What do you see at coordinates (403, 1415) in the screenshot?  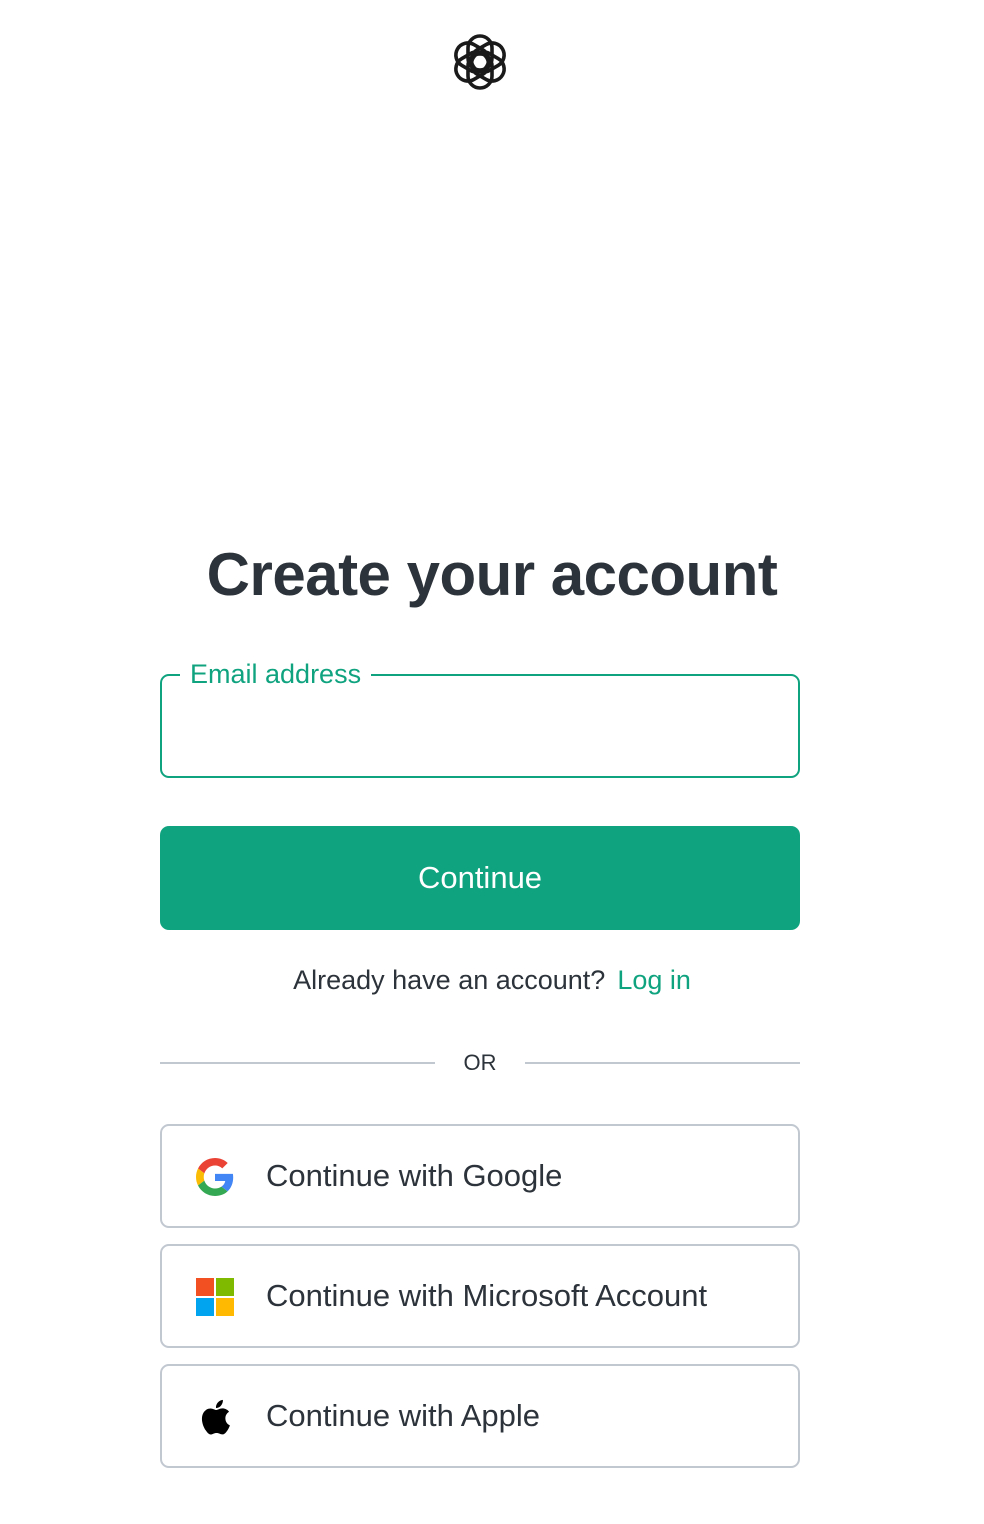 I see `social-button-label: Continue with Apple` at bounding box center [403, 1415].